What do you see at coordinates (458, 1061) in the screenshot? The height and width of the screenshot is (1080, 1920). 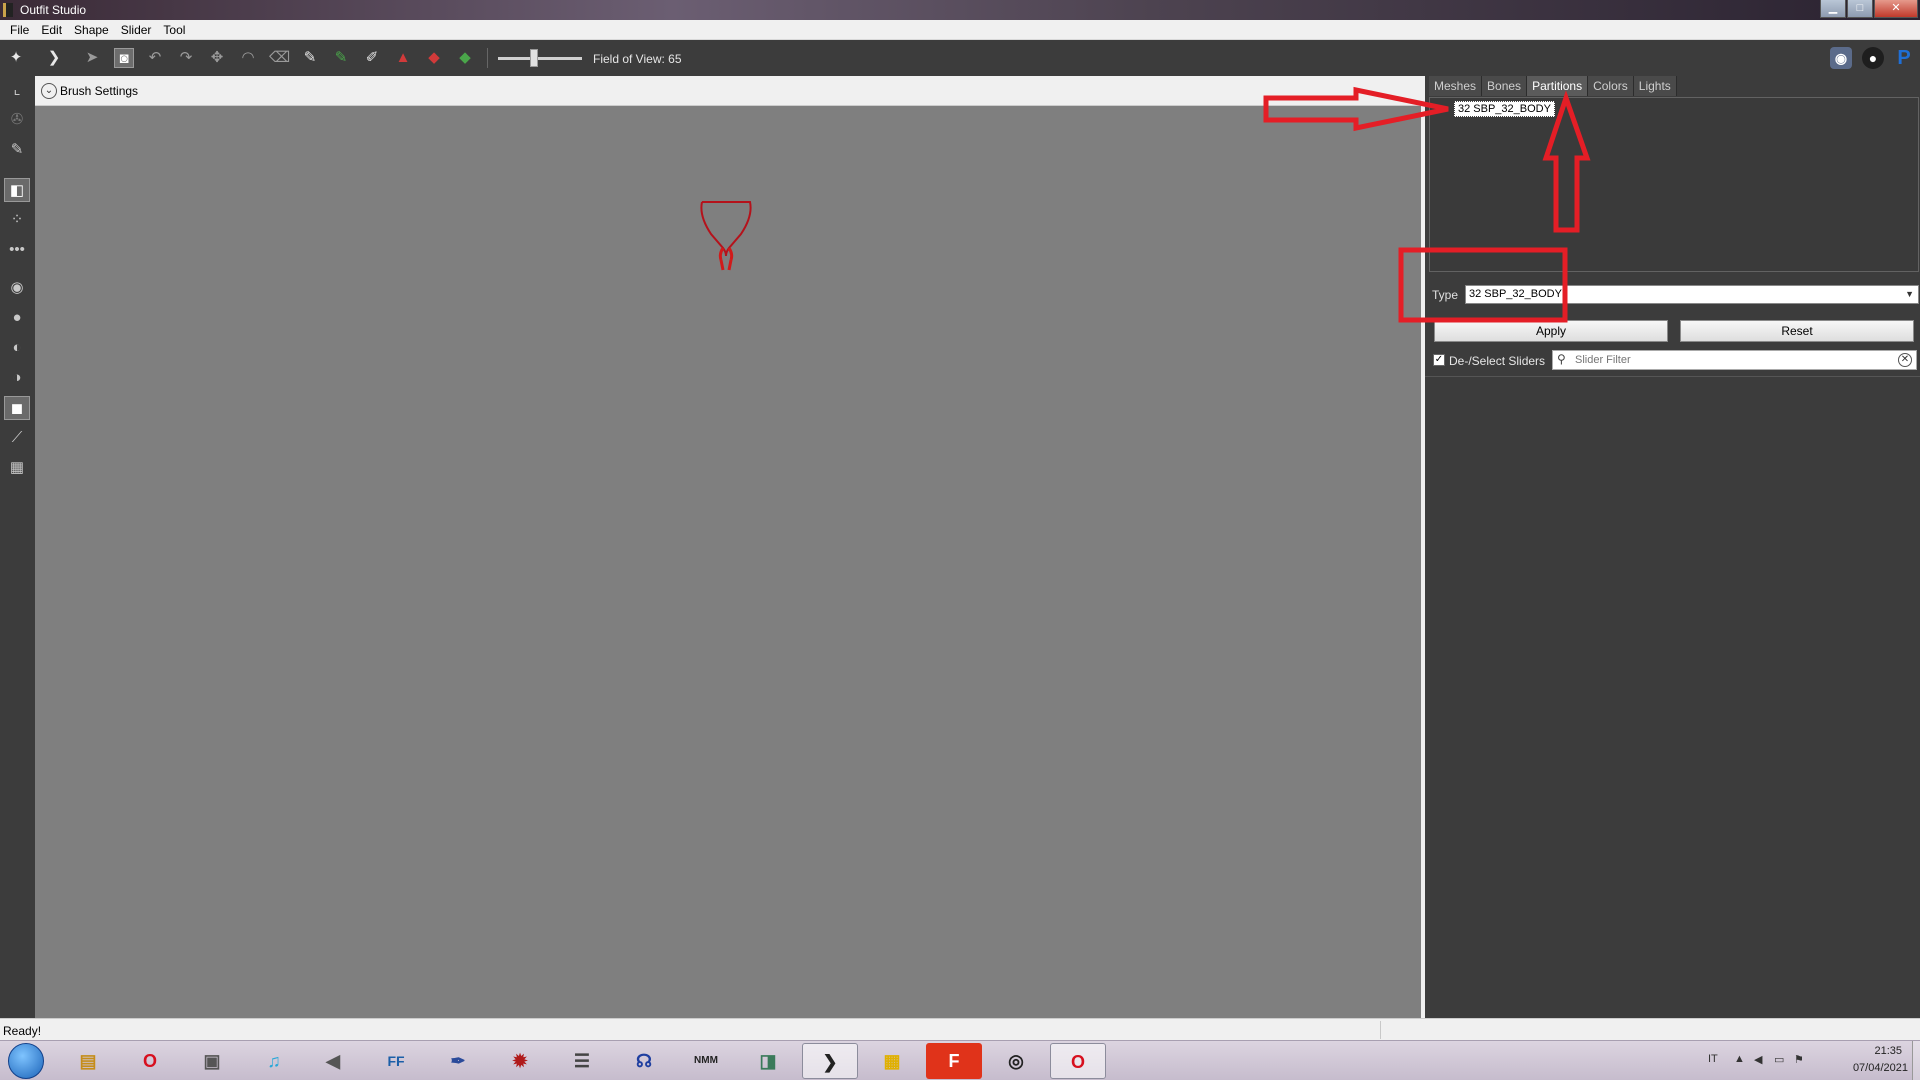 I see `quill-icon: ✒` at bounding box center [458, 1061].